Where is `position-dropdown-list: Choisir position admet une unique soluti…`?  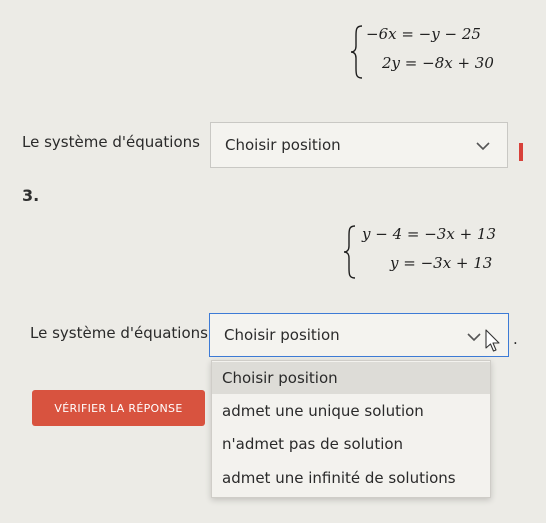
position-dropdown-list: Choisir position admet une unique soluti… is located at coordinates (351, 429).